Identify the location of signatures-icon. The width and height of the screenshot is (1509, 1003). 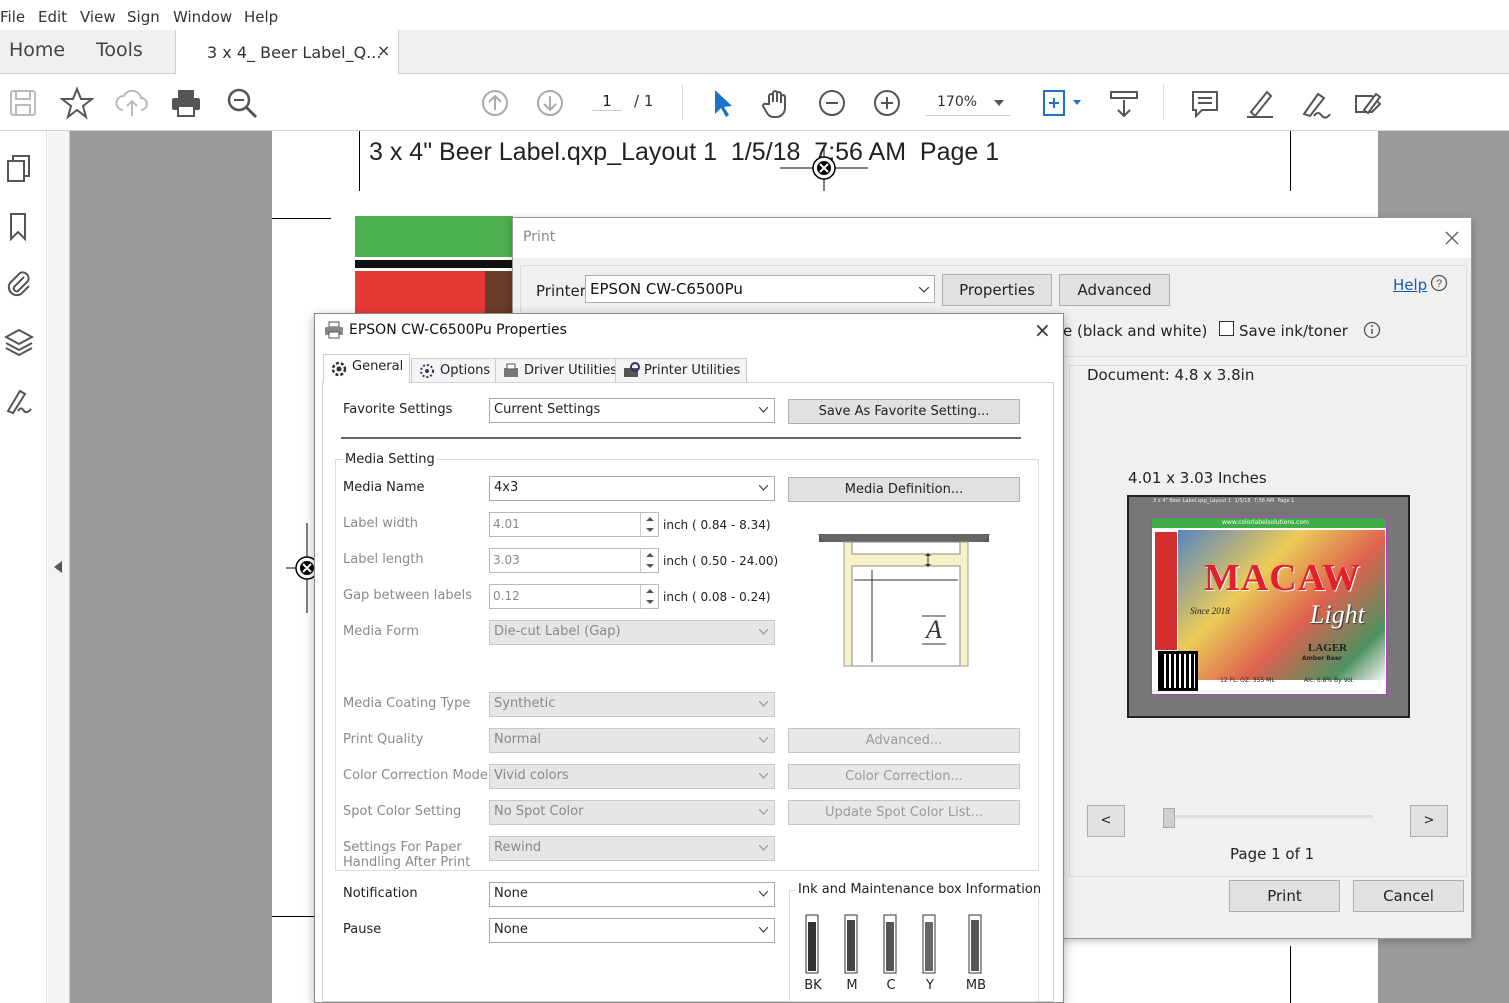
(19, 400).